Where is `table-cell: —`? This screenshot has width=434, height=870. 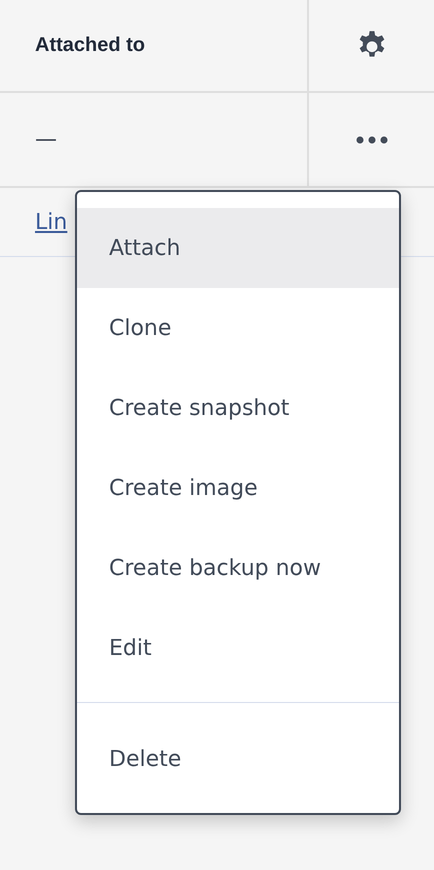 table-cell: — is located at coordinates (46, 139).